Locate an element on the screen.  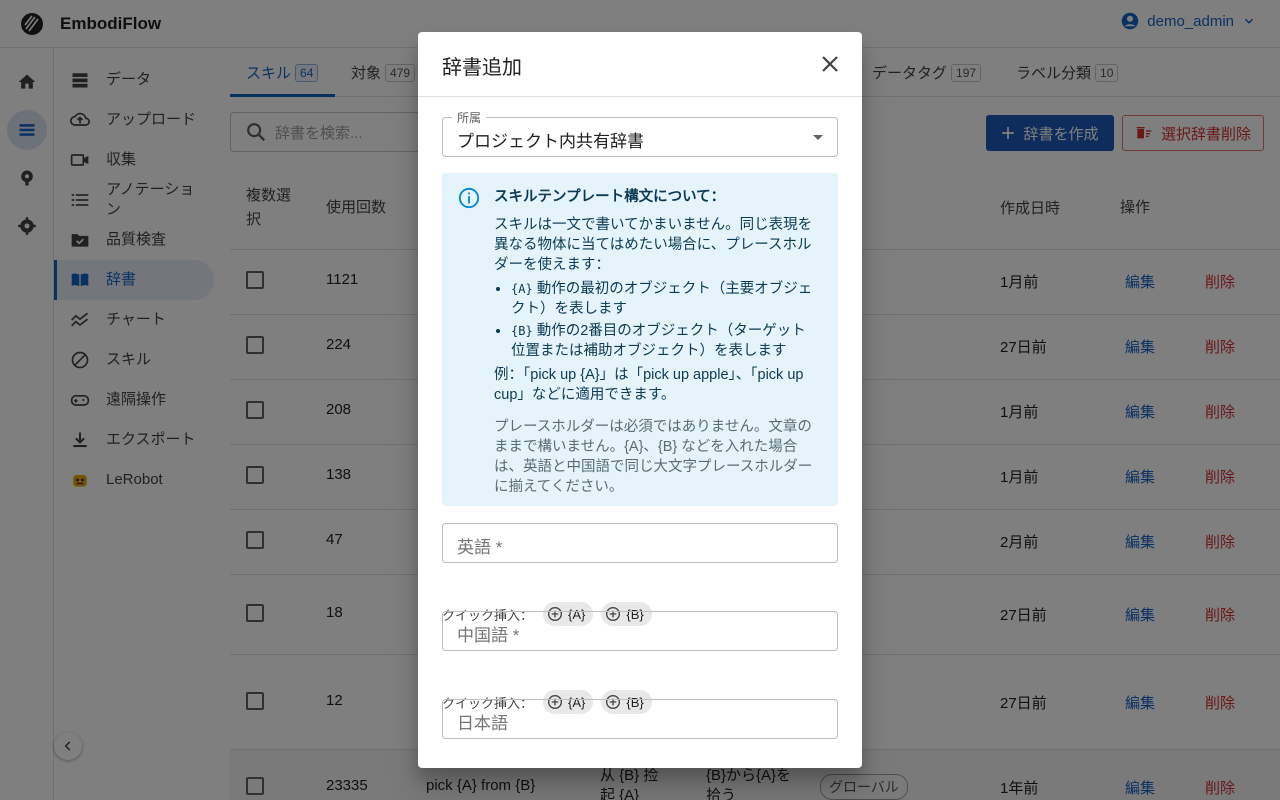
scope-select: 所属 プロジェクト内共有辞書 is located at coordinates (640, 133).